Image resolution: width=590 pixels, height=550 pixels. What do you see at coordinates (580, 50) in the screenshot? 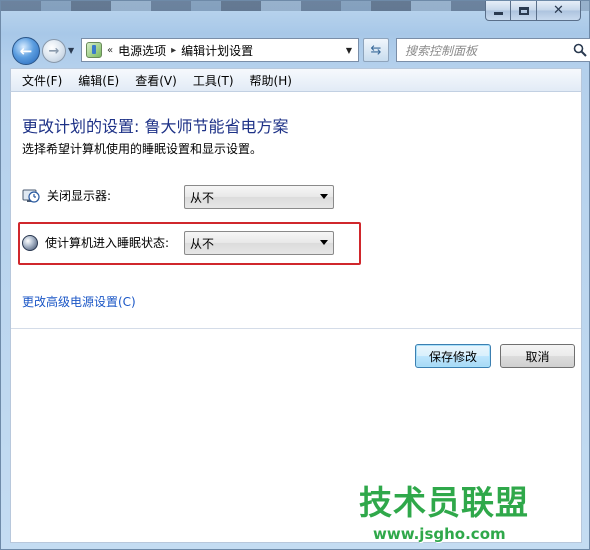
I see `search-icon` at bounding box center [580, 50].